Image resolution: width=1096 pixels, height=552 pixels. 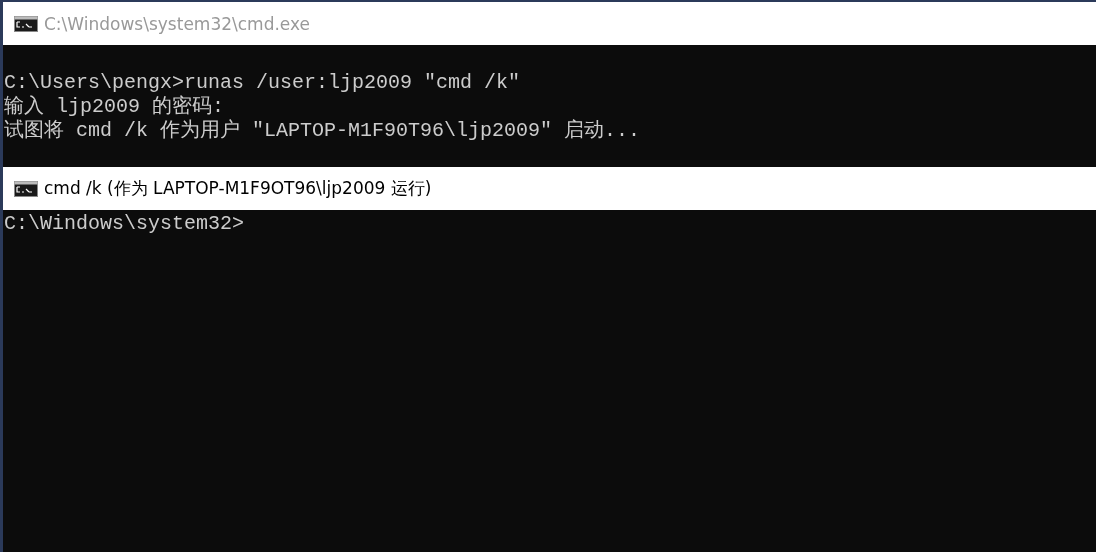 I want to click on console-line: 输入 ljp2009 的密码:, so click(x=114, y=107).